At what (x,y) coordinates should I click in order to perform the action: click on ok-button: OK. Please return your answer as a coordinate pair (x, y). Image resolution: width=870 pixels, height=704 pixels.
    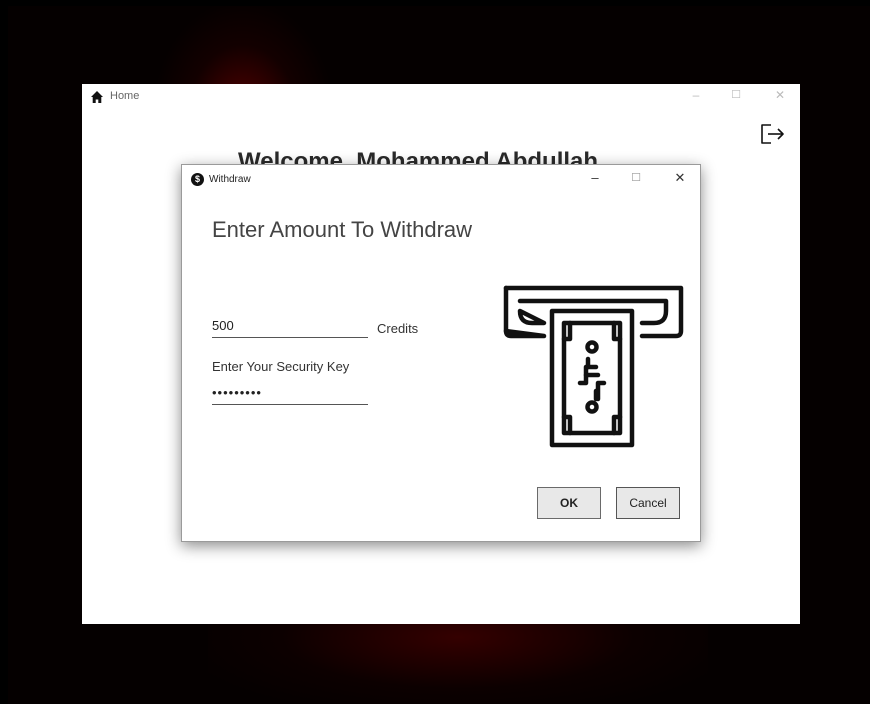
    Looking at the image, I should click on (569, 503).